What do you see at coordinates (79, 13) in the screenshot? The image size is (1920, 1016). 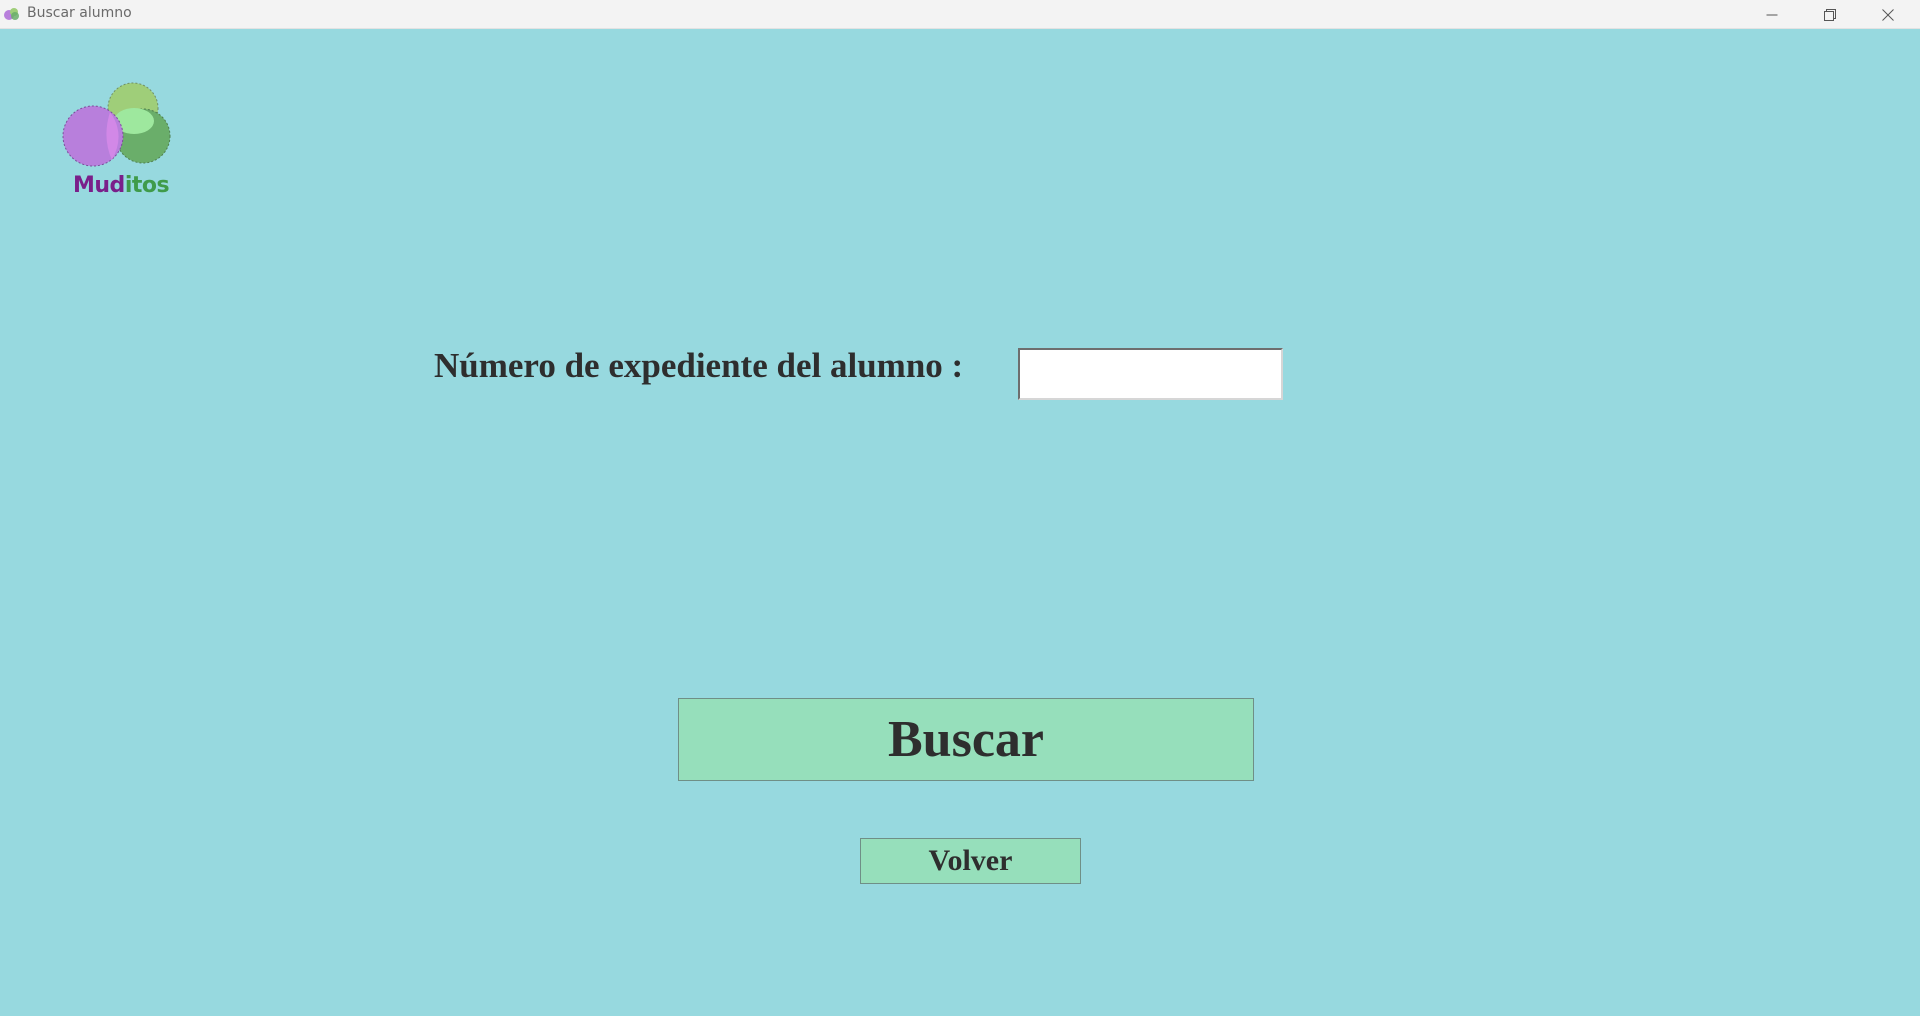 I see `window-title: Buscar alumno` at bounding box center [79, 13].